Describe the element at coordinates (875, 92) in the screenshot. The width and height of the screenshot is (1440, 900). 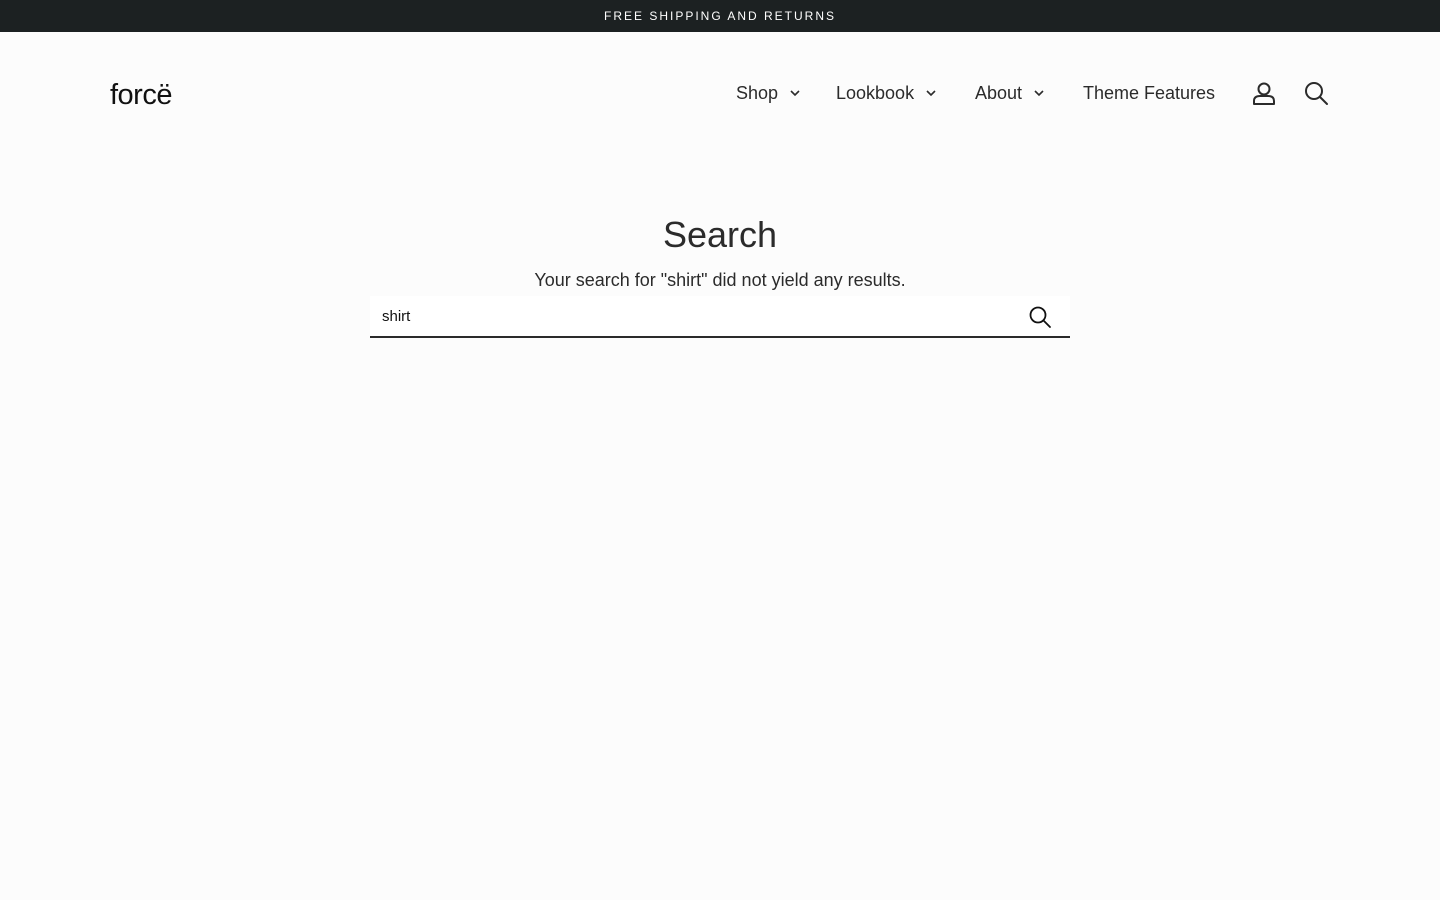
I see `nav-item-label: Lookbook` at that location.